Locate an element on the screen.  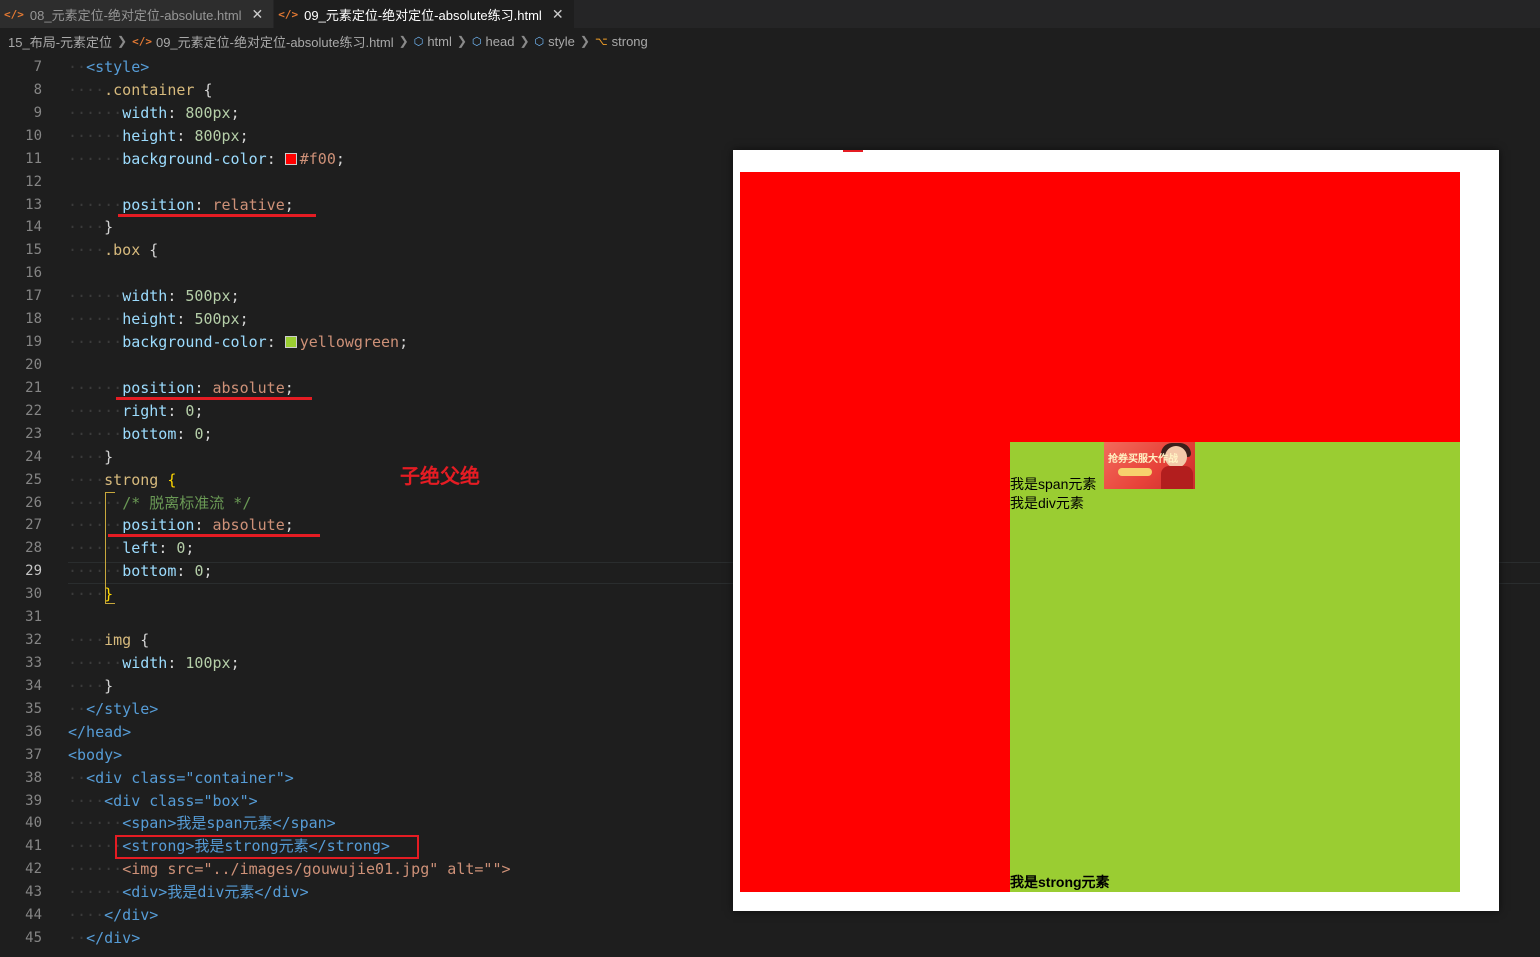
promo-image: 抢券买服大作战 is located at coordinates (1149, 465).